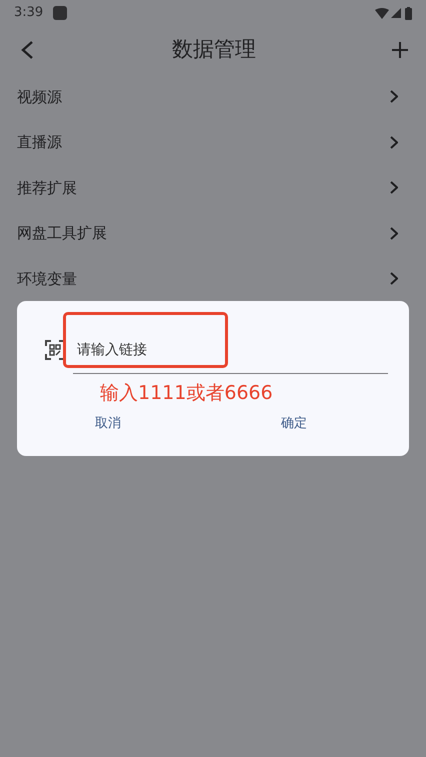 This screenshot has height=757, width=426. What do you see at coordinates (213, 142) in the screenshot?
I see `menu-item: 直播源` at bounding box center [213, 142].